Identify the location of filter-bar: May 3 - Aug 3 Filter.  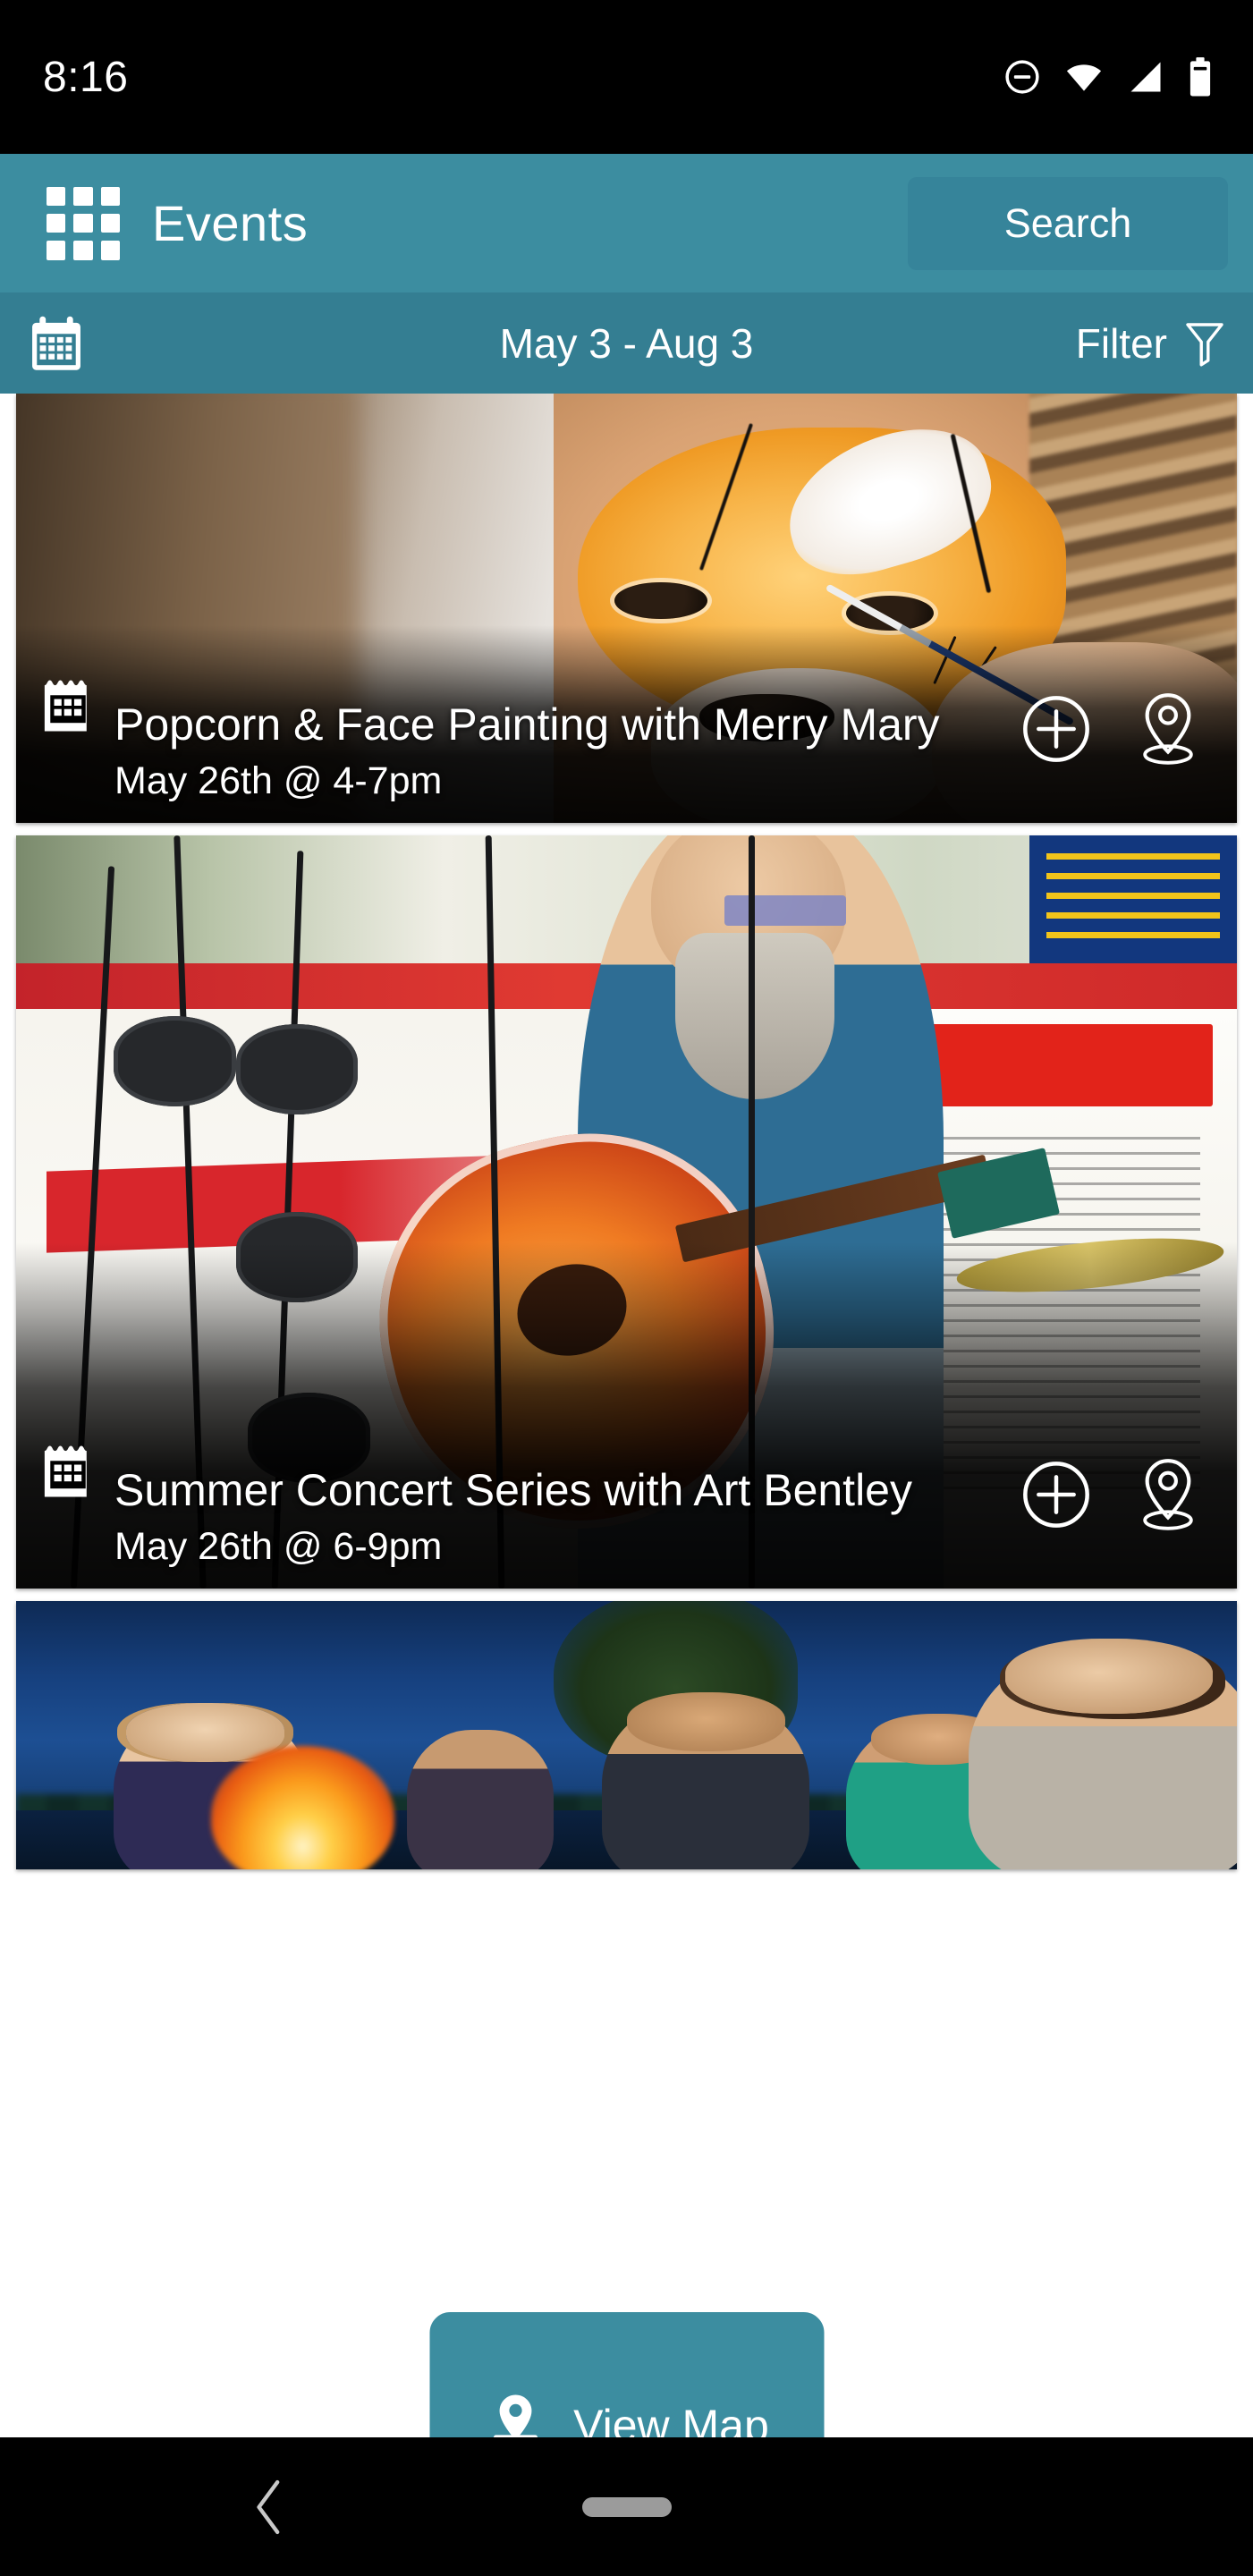
(626, 343).